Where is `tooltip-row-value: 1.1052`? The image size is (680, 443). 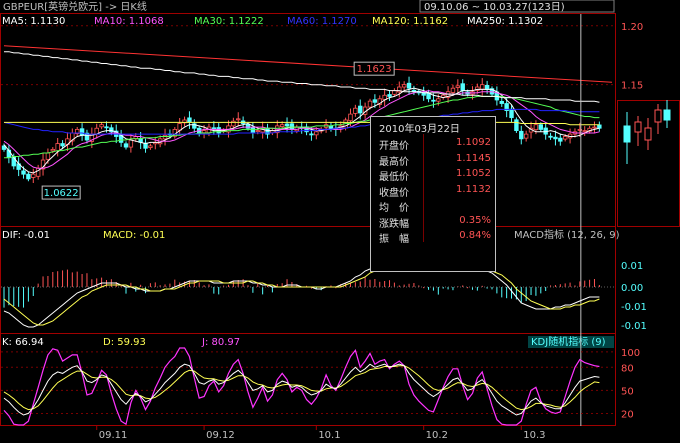 tooltip-row-value: 1.1052 is located at coordinates (473, 173).